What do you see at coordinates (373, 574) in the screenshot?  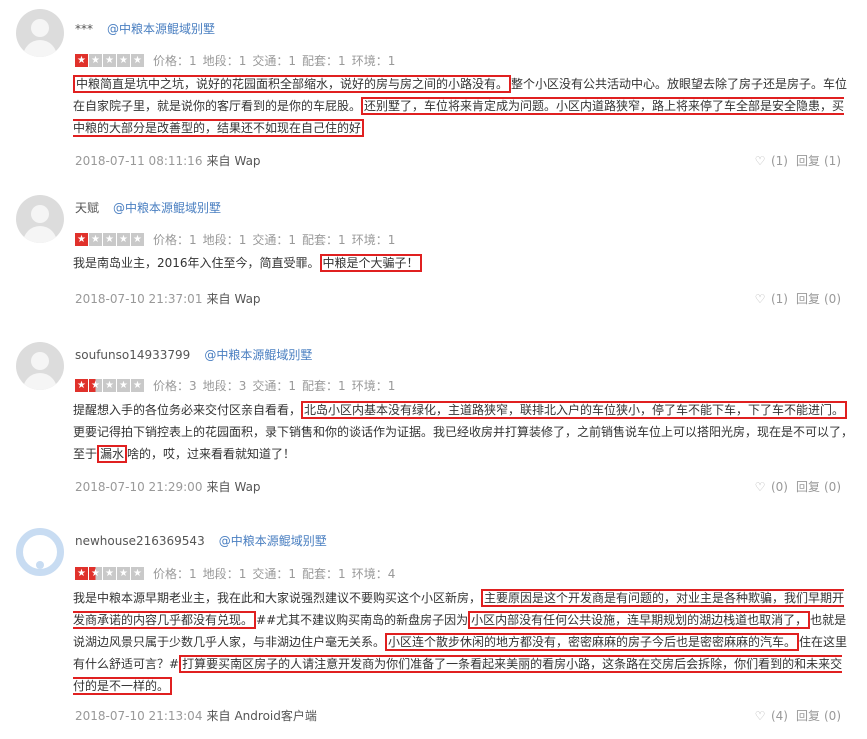 I see `score-environment: 环境：4` at bounding box center [373, 574].